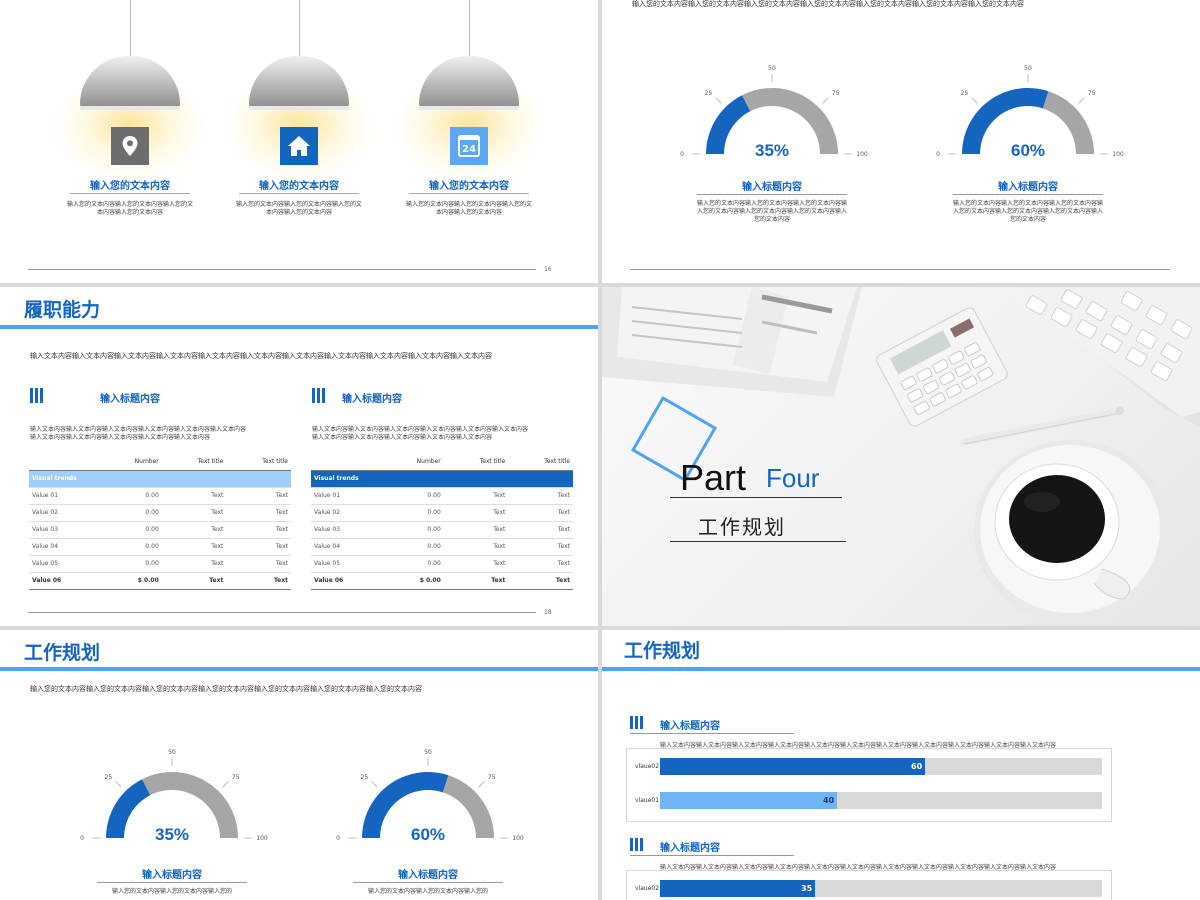  What do you see at coordinates (772, 187) in the screenshot?
I see `gauge-title: 输入标题内容` at bounding box center [772, 187].